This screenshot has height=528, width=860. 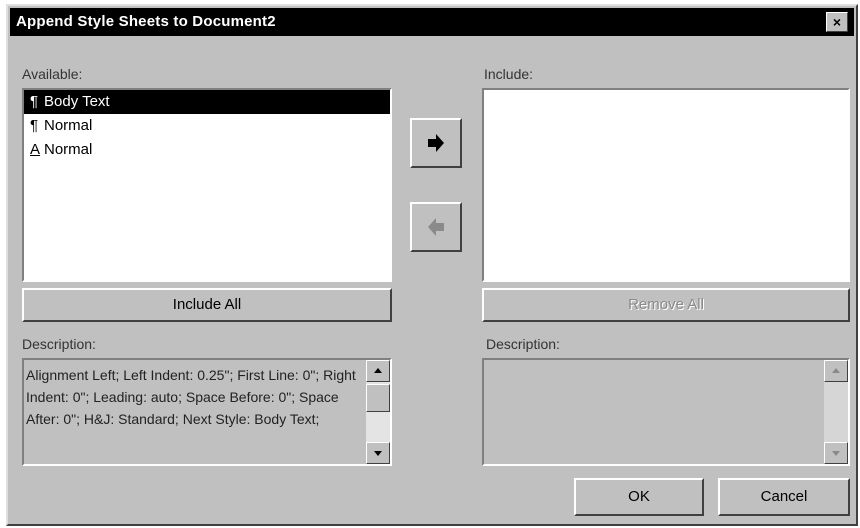 I want to click on remove-all-button: Remove All, so click(x=666, y=305).